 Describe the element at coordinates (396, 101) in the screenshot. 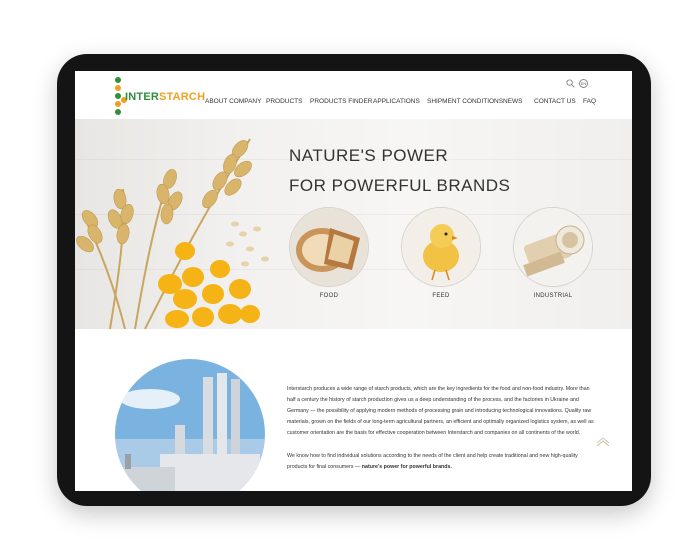

I see `nav-applications: APPLICATIONS` at that location.